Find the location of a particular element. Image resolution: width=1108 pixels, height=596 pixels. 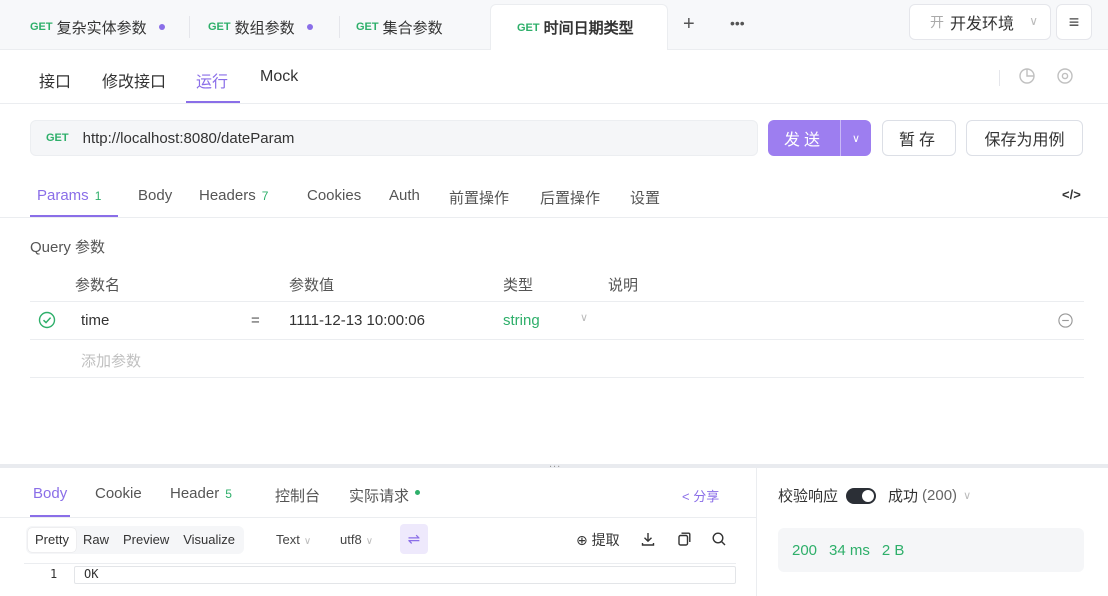

tab-body: Body is located at coordinates (155, 195).